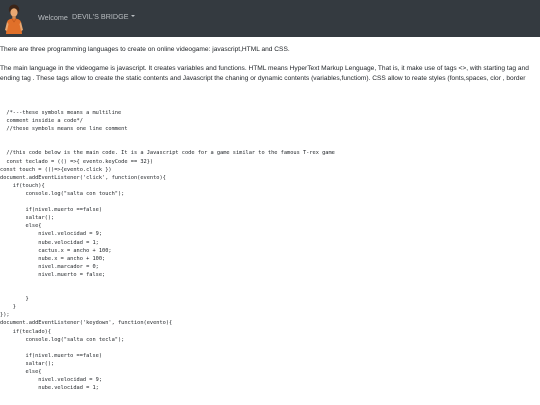  What do you see at coordinates (270, 18) in the screenshot?
I see `top-navbar: Welcome DEVIL'S BRIDGE` at bounding box center [270, 18].